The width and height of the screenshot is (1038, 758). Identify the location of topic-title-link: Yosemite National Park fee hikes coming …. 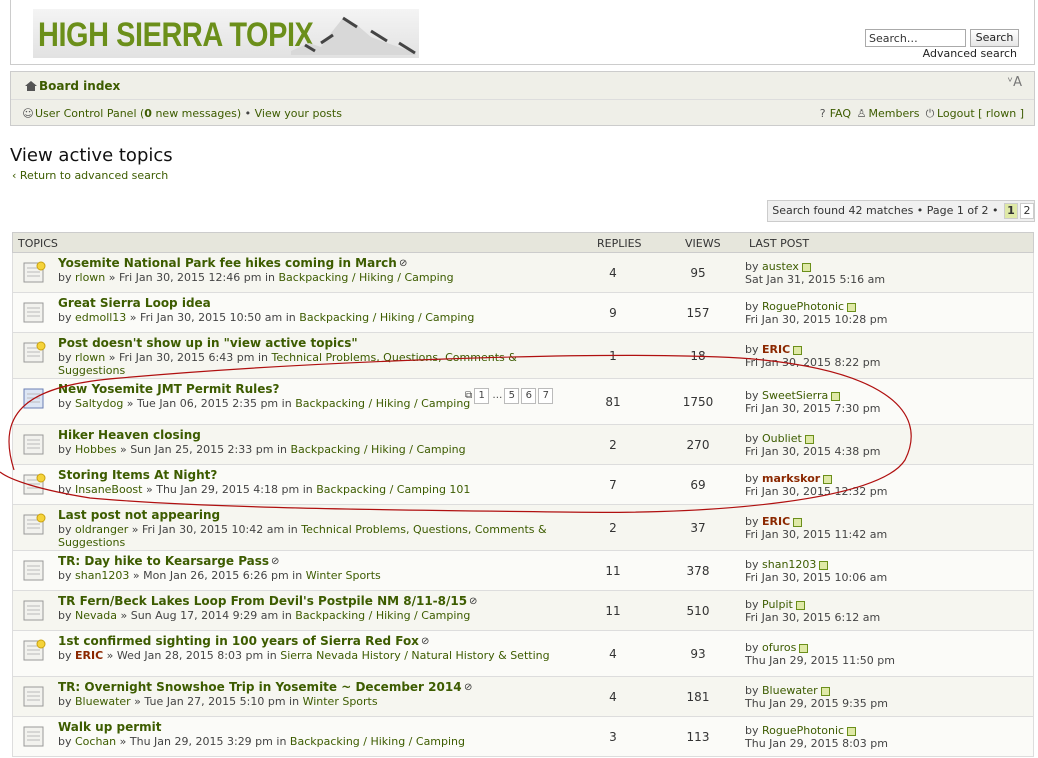
(227, 263).